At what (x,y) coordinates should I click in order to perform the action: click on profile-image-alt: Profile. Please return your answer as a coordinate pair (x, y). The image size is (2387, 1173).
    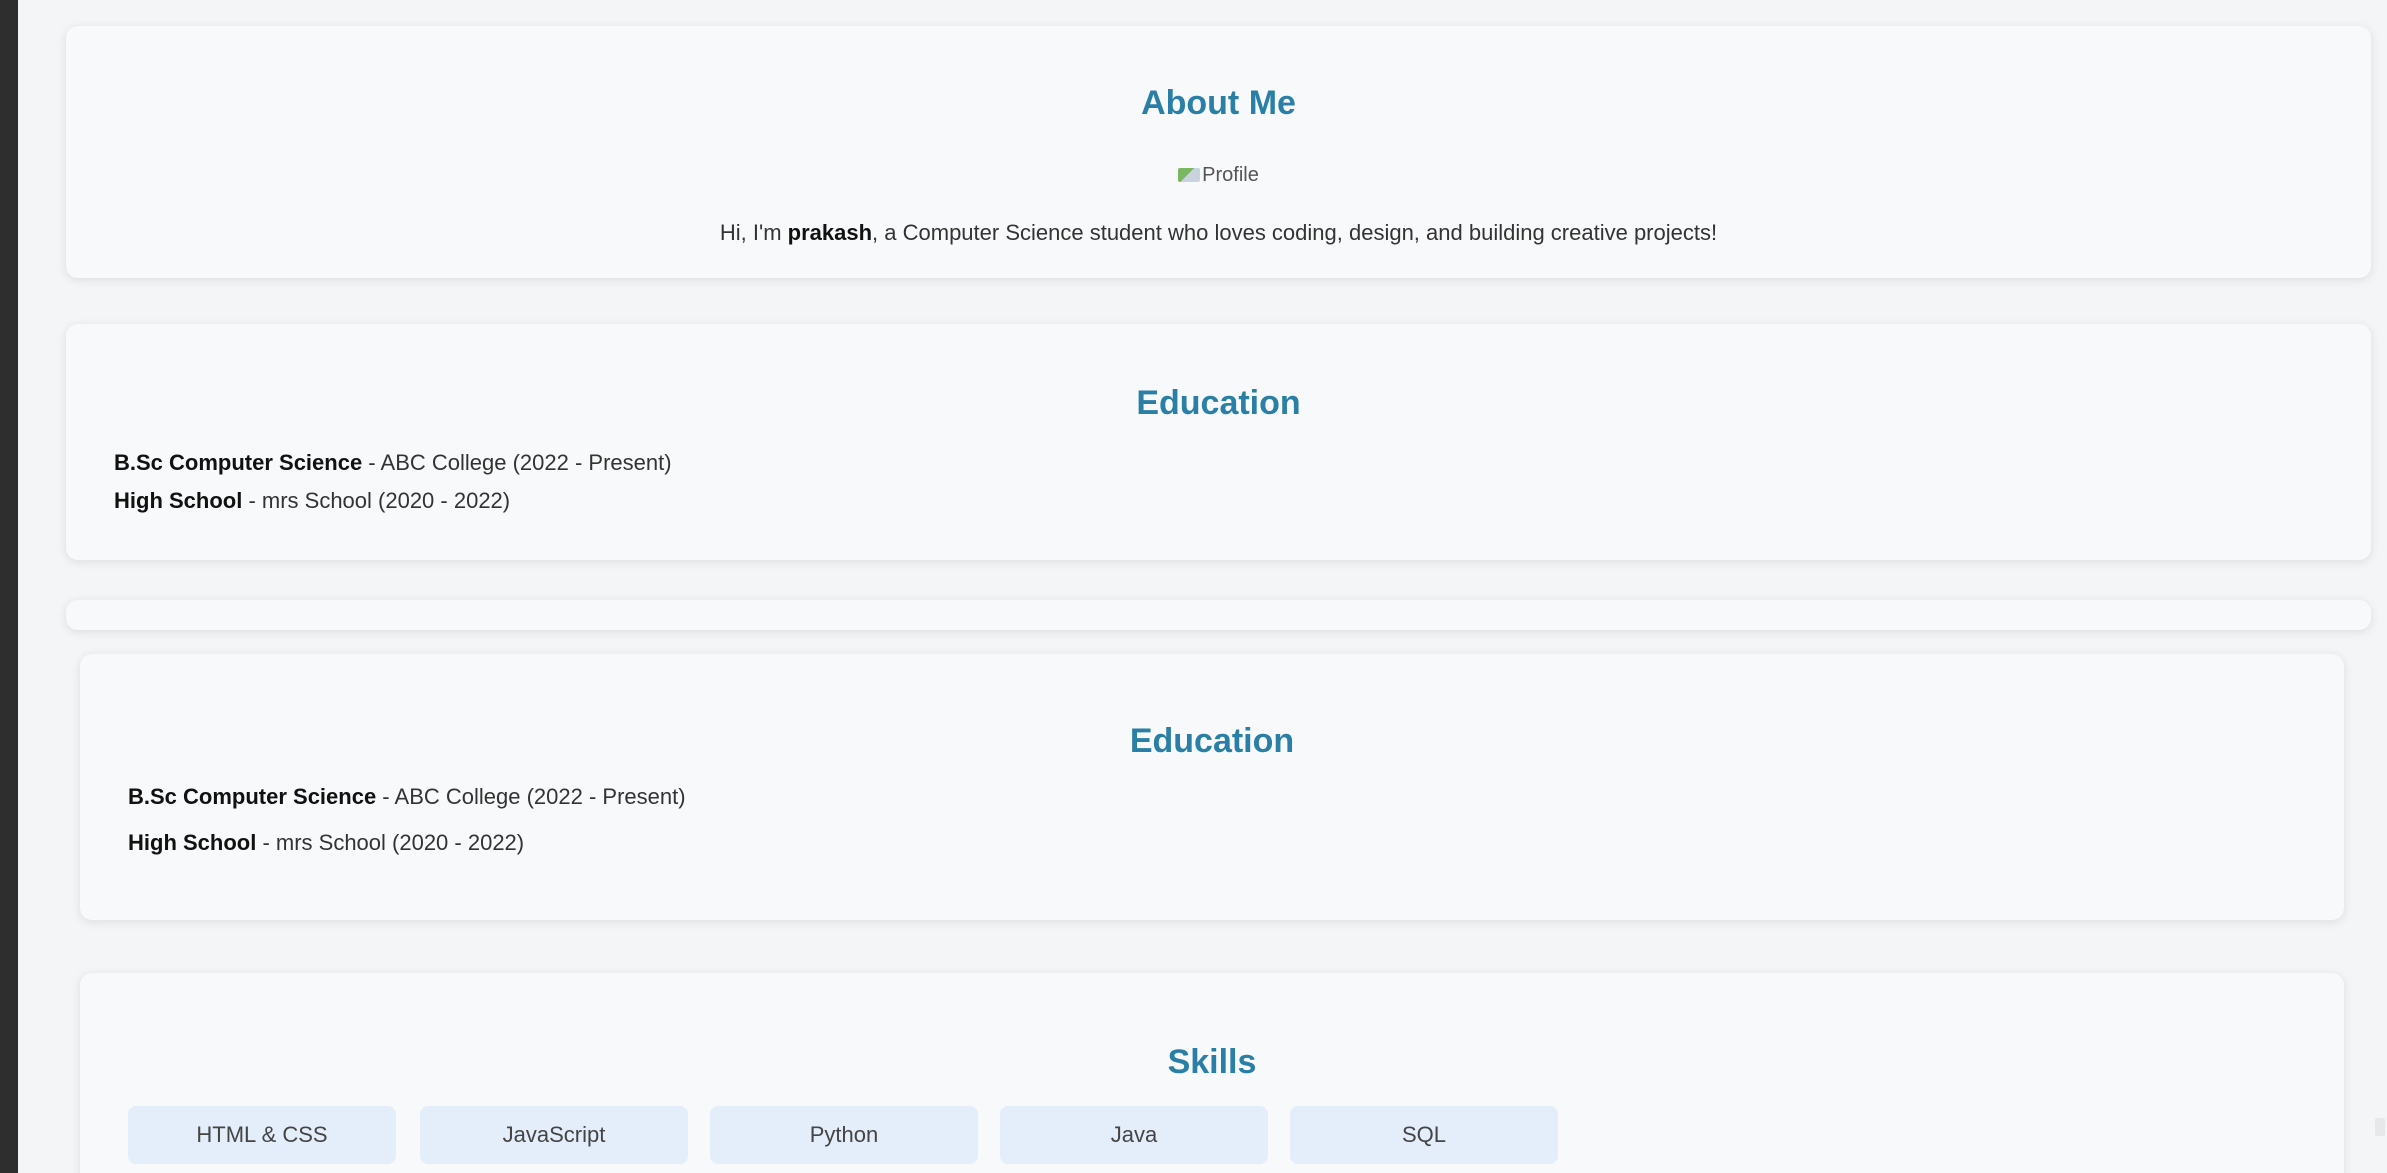
    Looking at the image, I should click on (1230, 175).